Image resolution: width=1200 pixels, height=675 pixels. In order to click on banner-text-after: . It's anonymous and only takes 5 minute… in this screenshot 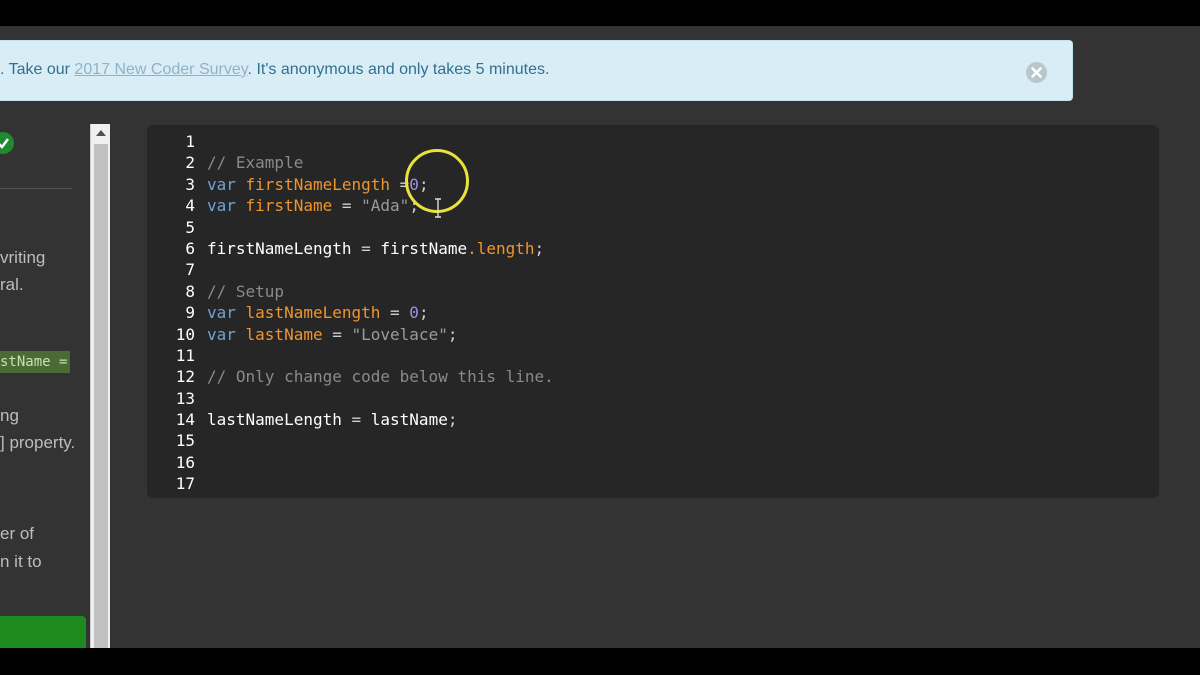, I will do `click(398, 69)`.